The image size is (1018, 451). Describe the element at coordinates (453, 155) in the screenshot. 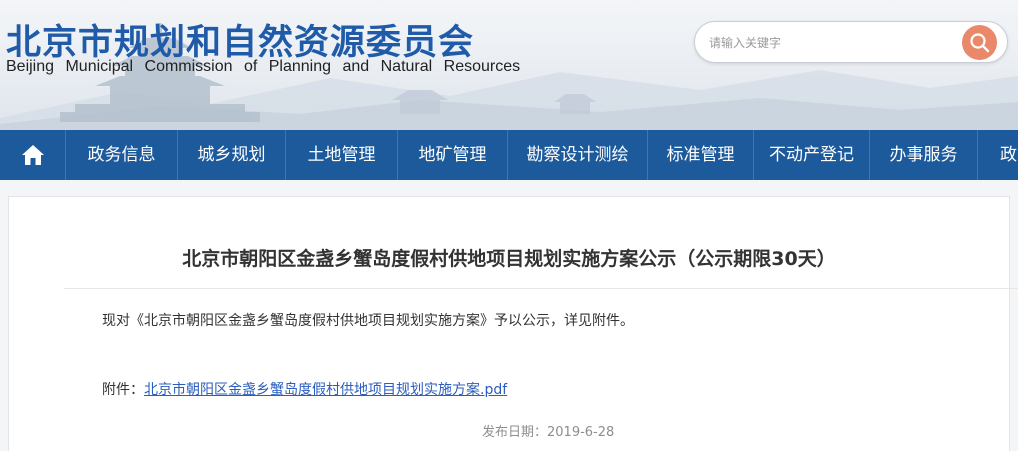

I see `nav-item-mineral-management: 地矿管理` at that location.